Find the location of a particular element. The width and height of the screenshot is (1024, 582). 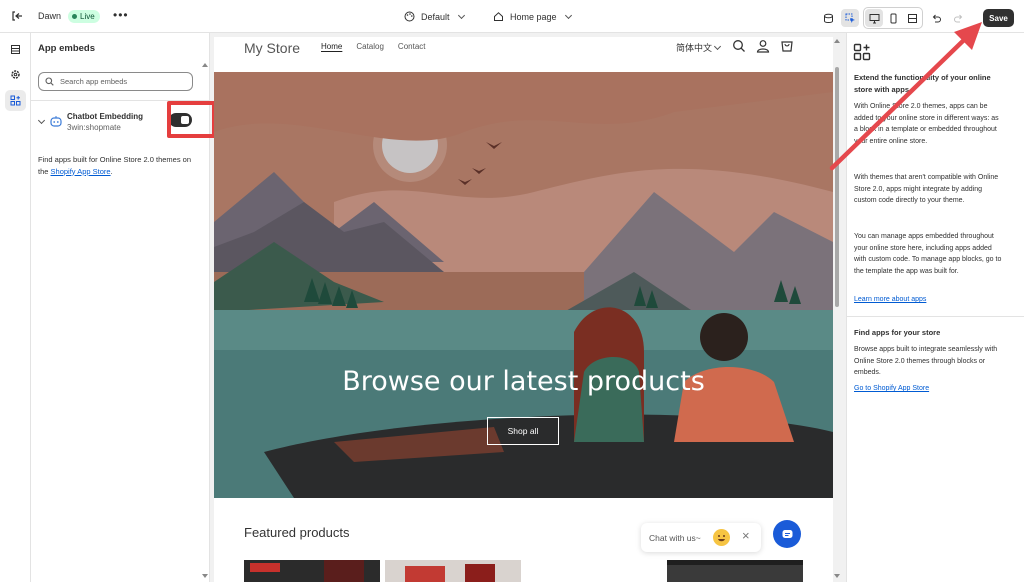

theme-preset-selector: Default is located at coordinates (434, 16).